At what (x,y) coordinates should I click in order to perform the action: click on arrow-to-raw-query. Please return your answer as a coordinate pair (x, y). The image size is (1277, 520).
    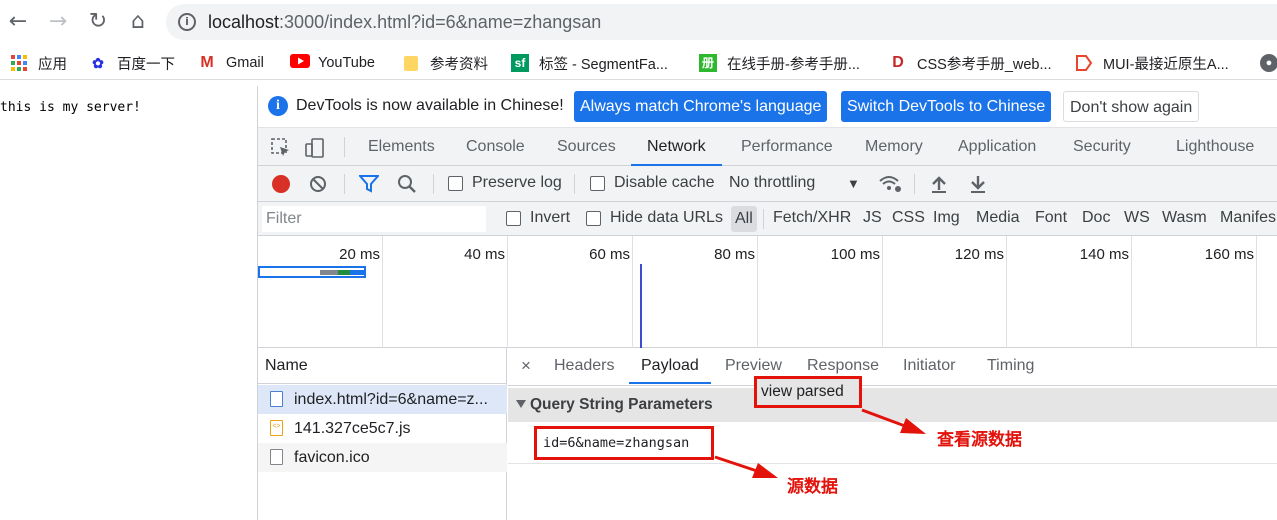
    Looking at the image, I should click on (746, 466).